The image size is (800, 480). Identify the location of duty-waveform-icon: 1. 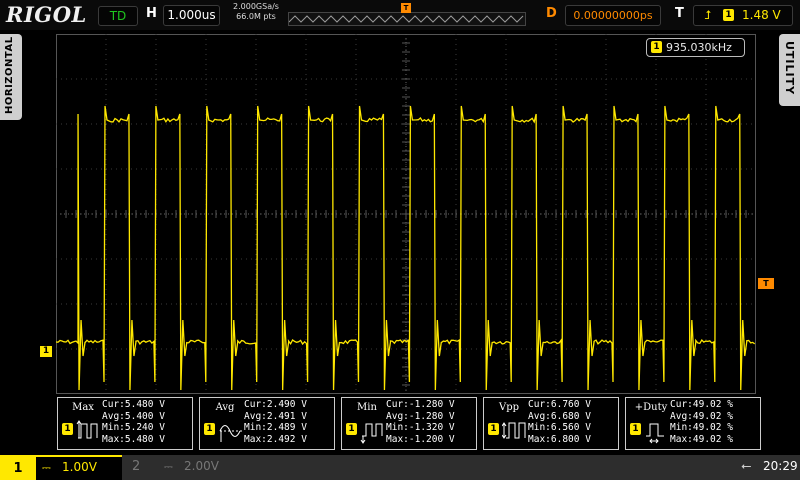
(652, 431).